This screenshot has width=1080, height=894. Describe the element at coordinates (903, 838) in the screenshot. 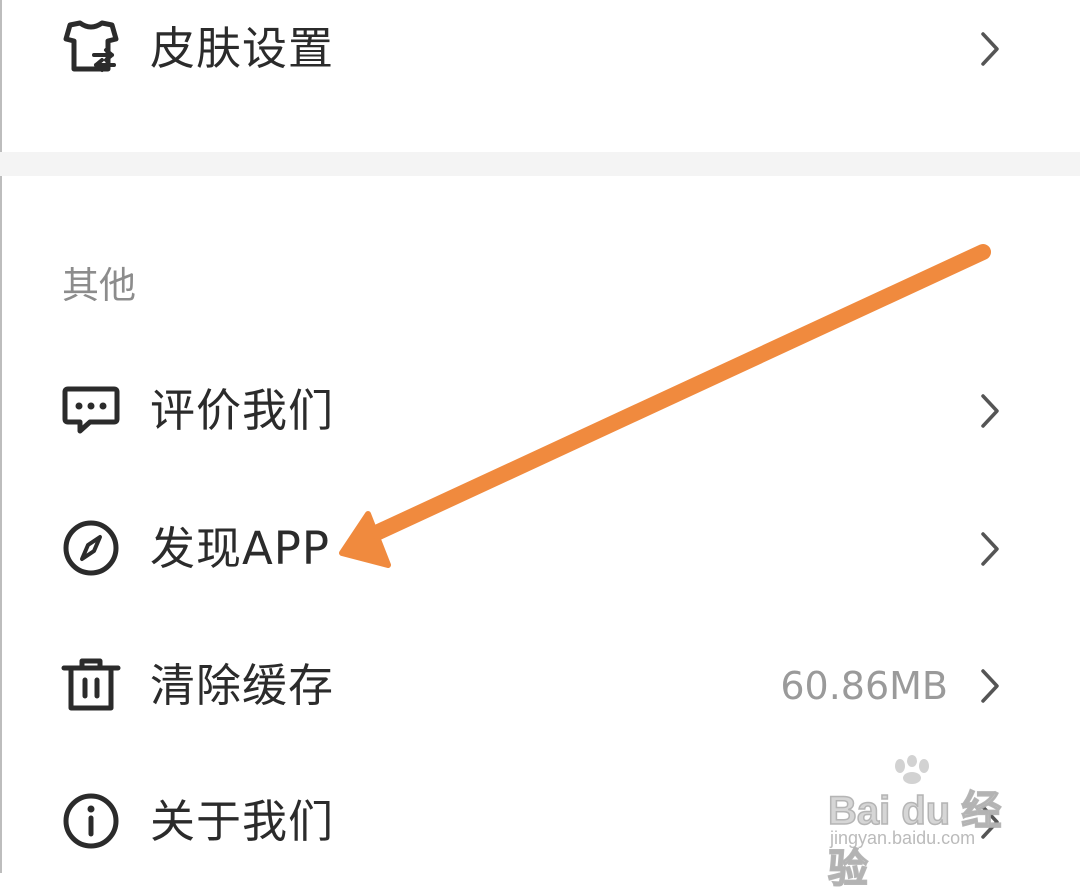

I see `watermark-url: jingyan.baidu.com` at that location.